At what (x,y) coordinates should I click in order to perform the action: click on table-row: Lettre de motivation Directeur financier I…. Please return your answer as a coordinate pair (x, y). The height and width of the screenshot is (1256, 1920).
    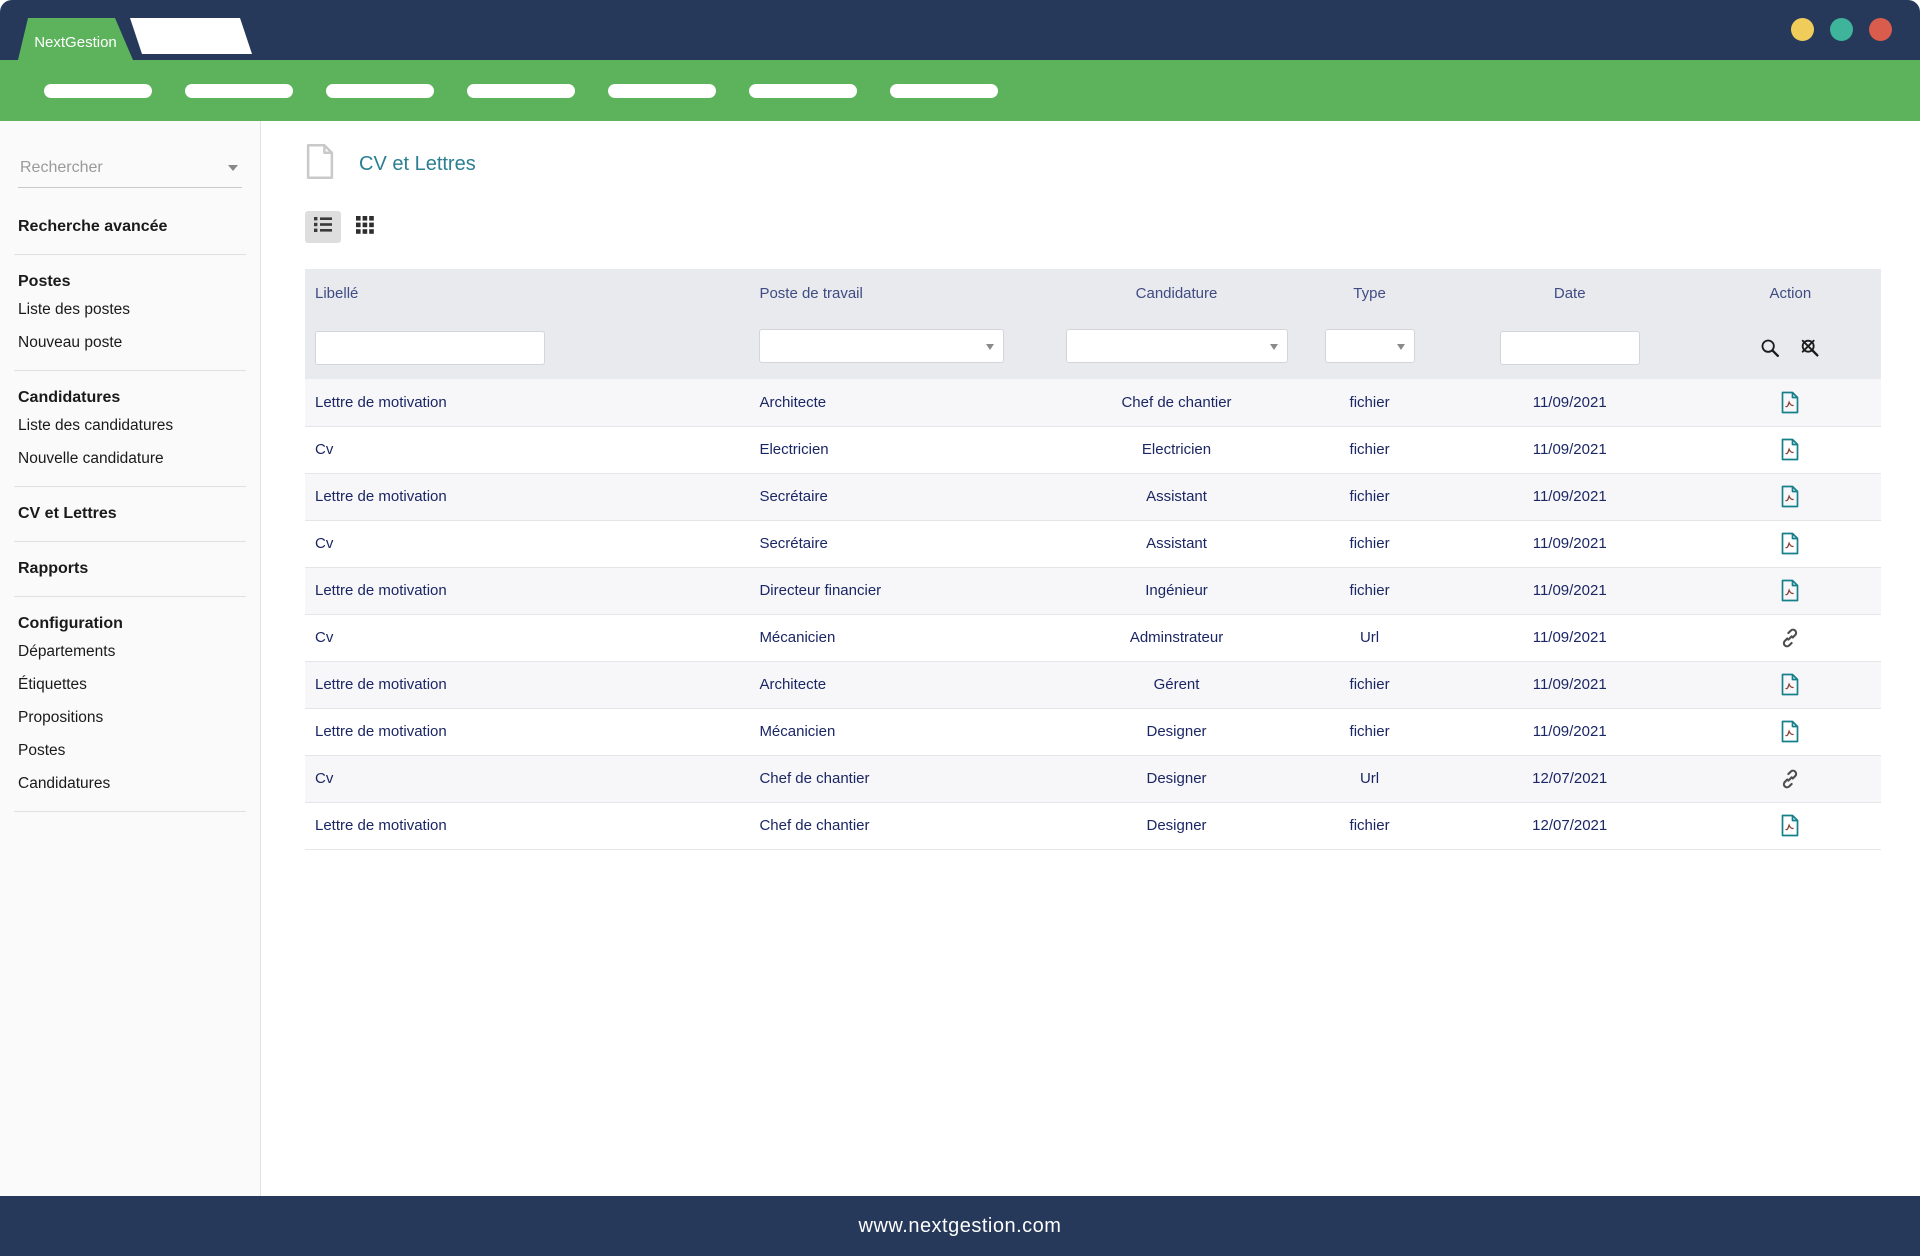
    Looking at the image, I should click on (1093, 591).